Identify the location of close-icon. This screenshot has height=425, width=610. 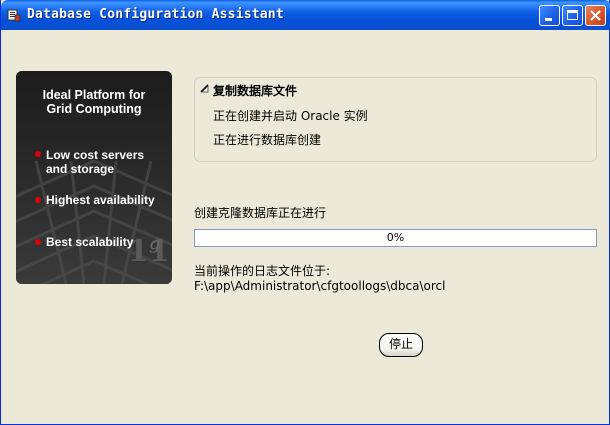
(595, 15).